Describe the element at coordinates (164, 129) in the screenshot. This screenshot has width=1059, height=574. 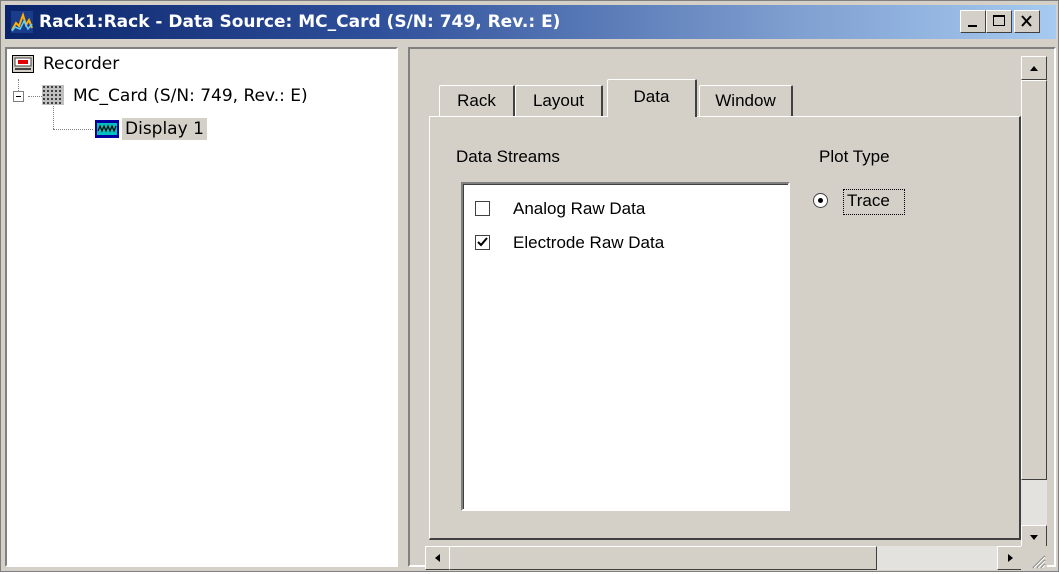
I see `tree-node-display-1: Display 1` at that location.